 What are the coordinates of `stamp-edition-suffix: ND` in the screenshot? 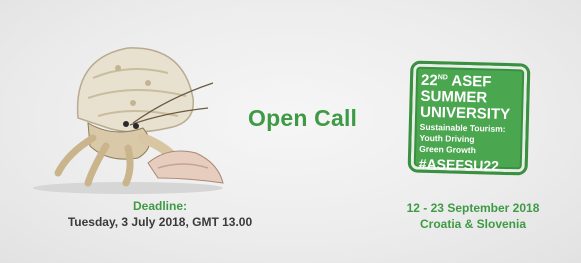 It's located at (442, 78).